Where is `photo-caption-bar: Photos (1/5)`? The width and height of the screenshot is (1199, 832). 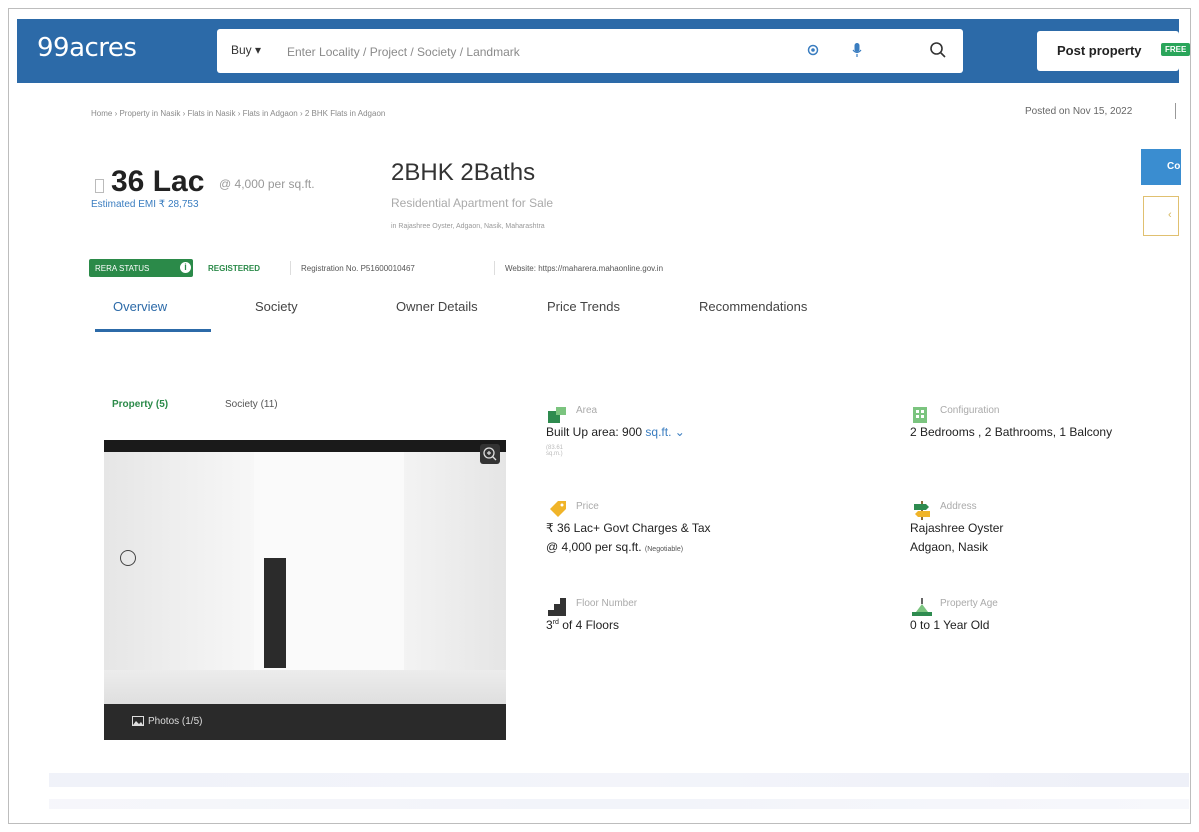
photo-caption-bar: Photos (1/5) is located at coordinates (305, 722).